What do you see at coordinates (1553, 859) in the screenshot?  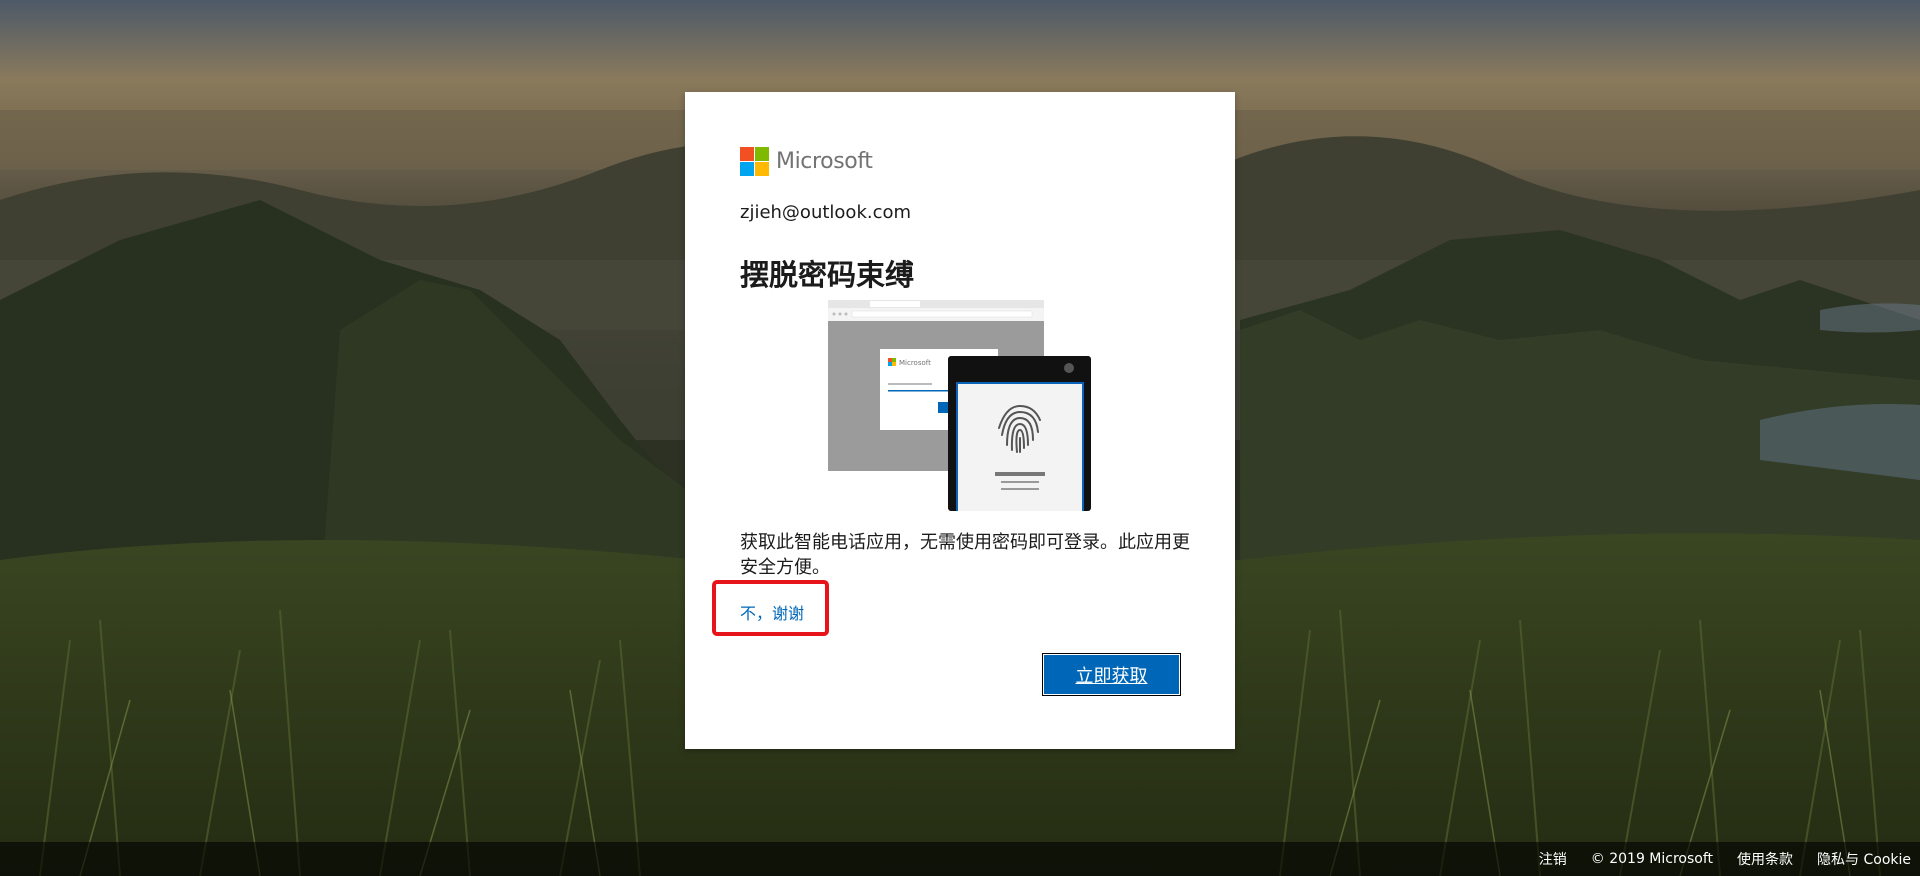 I see `footer-sign-out-link: 注销` at bounding box center [1553, 859].